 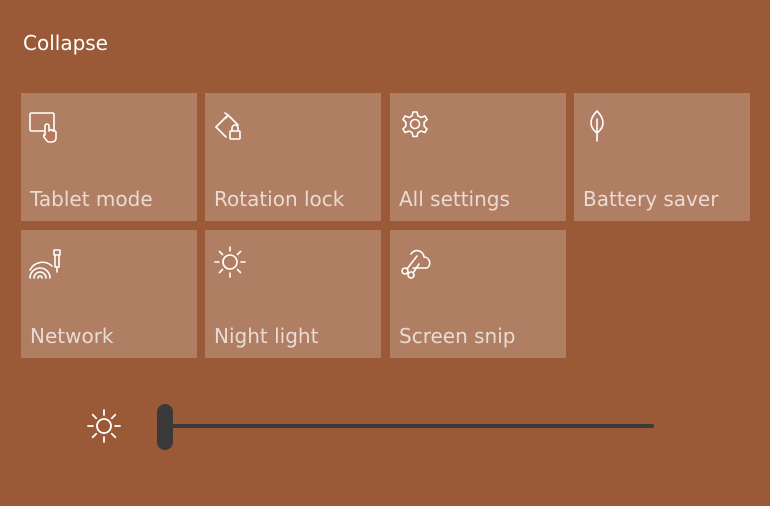 I want to click on tile-battery-saver: Battery saver, so click(x=662, y=157).